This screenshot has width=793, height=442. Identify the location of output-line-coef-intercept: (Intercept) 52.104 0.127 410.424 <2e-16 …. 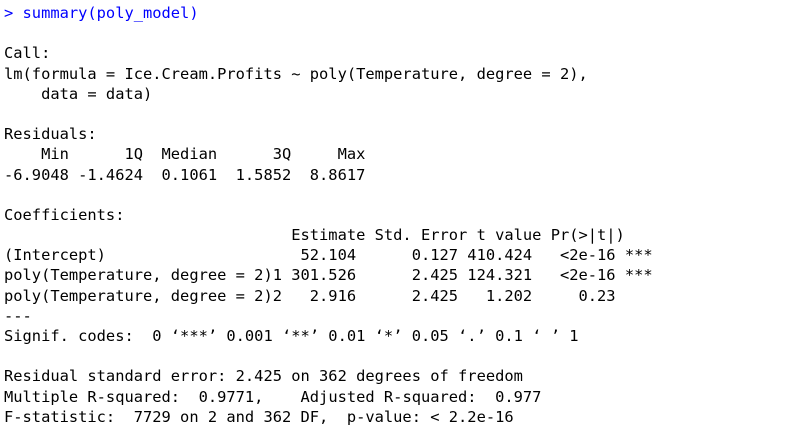
(328, 255).